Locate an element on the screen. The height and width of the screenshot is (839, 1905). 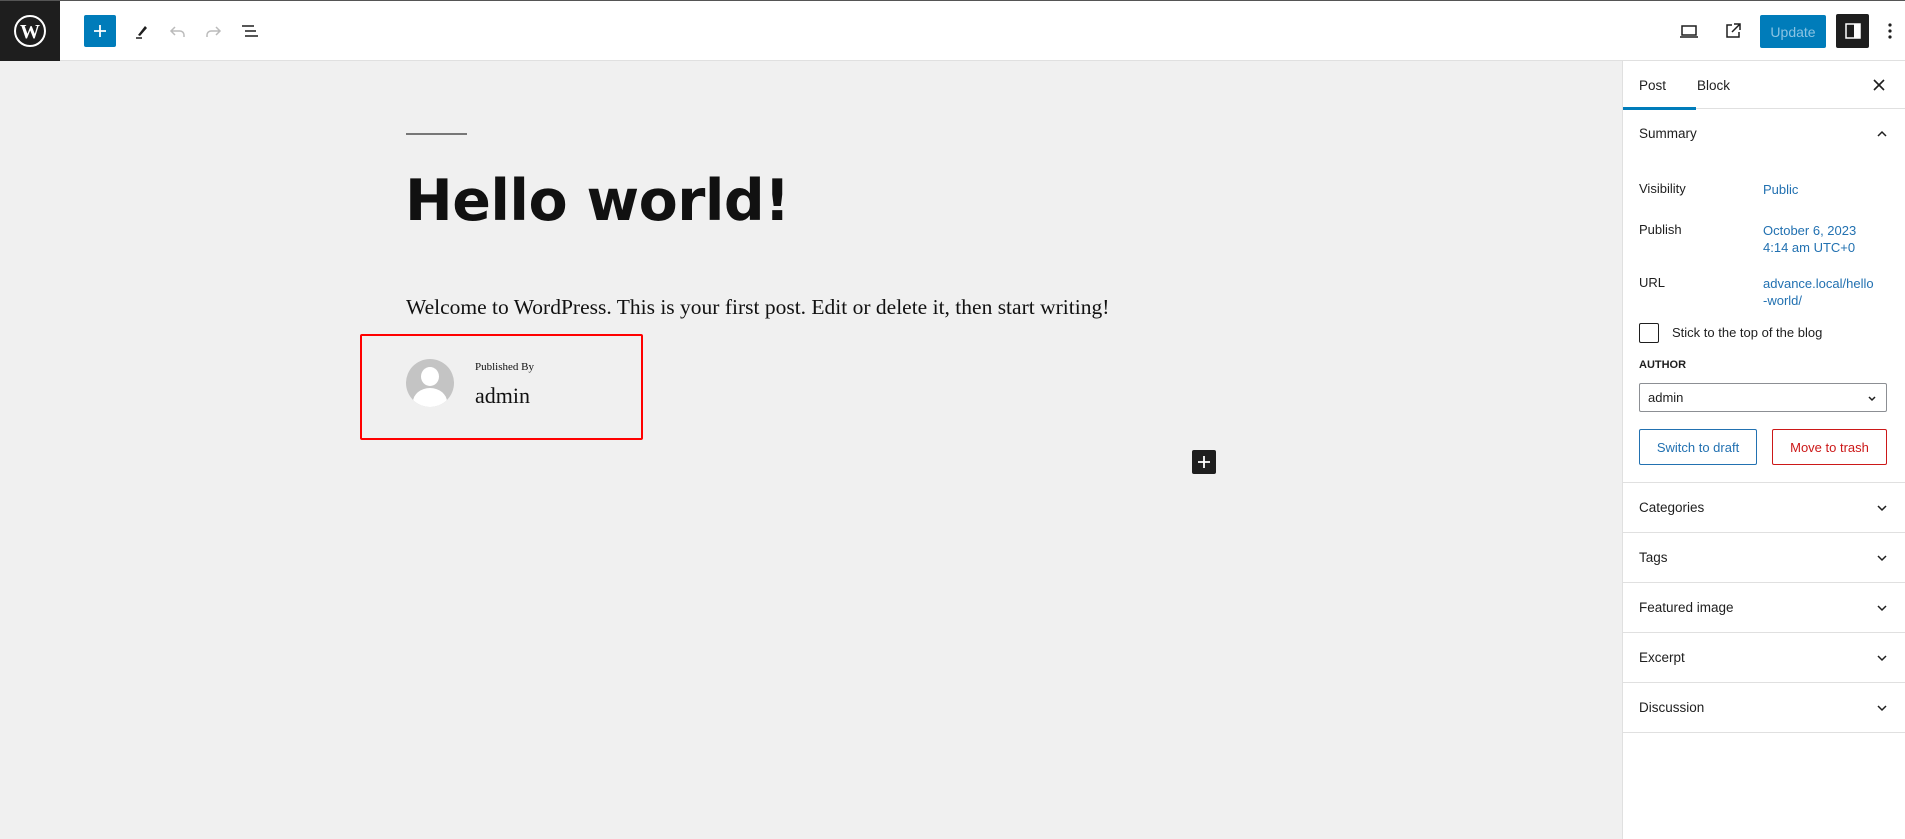
close-icon is located at coordinates (1879, 85).